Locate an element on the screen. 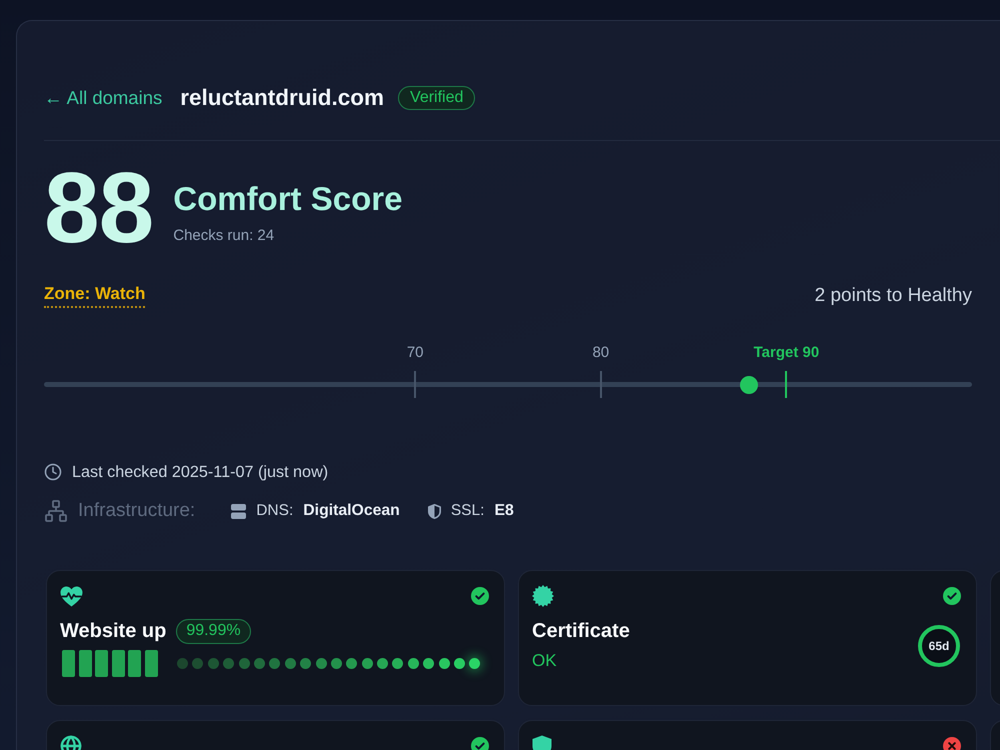 Image resolution: width=1000 pixels, height=750 pixels. infra-key: DNS: is located at coordinates (275, 511).